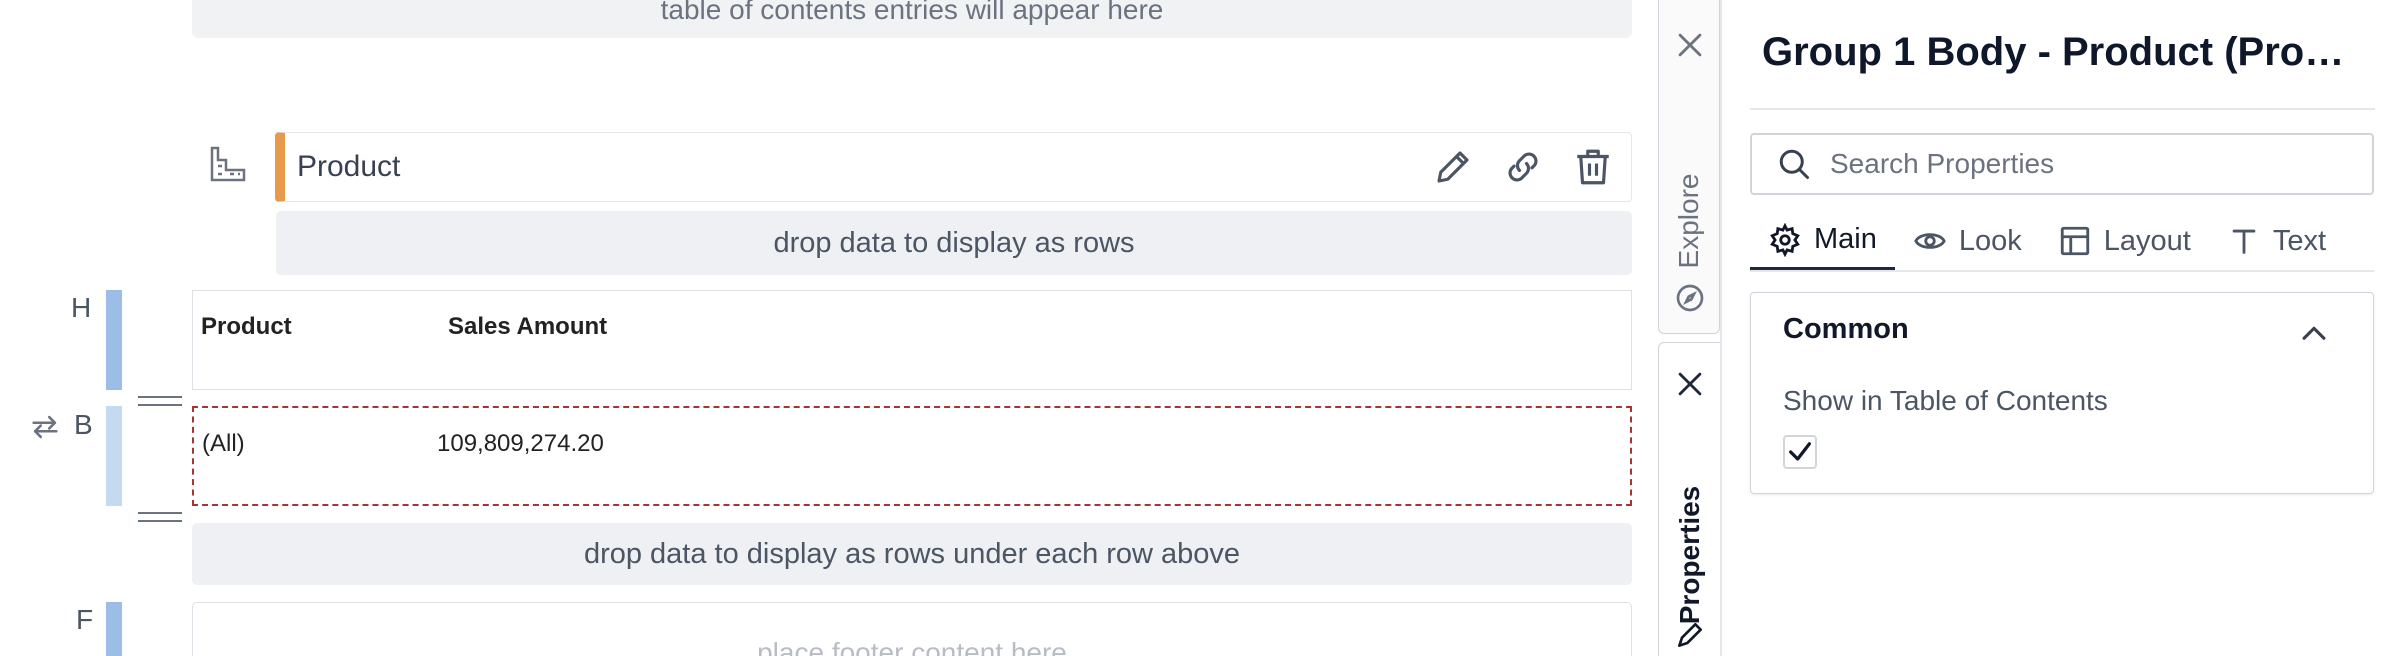 This screenshot has height=656, width=2400. Describe the element at coordinates (2314, 334) in the screenshot. I see `chevron-up-icon` at that location.